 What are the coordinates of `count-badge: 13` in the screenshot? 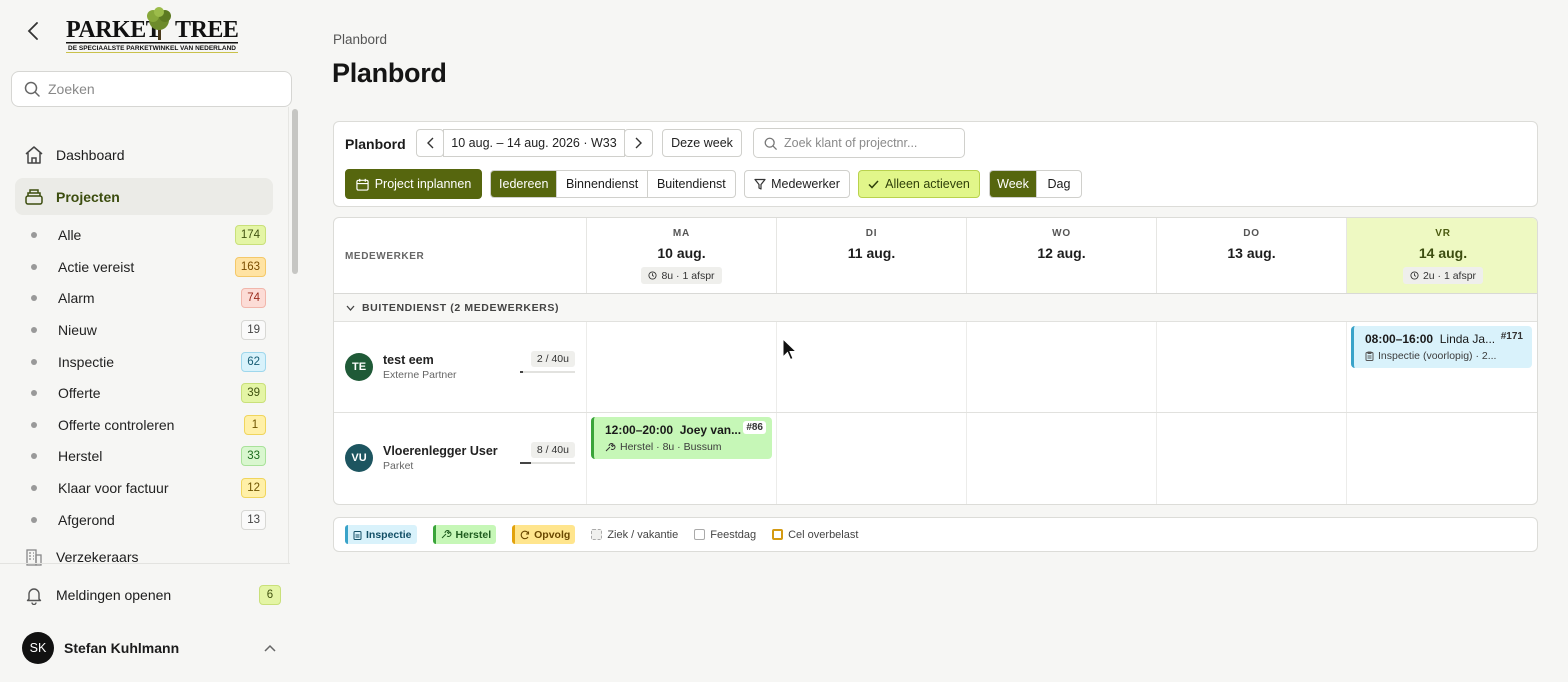 It's located at (253, 520).